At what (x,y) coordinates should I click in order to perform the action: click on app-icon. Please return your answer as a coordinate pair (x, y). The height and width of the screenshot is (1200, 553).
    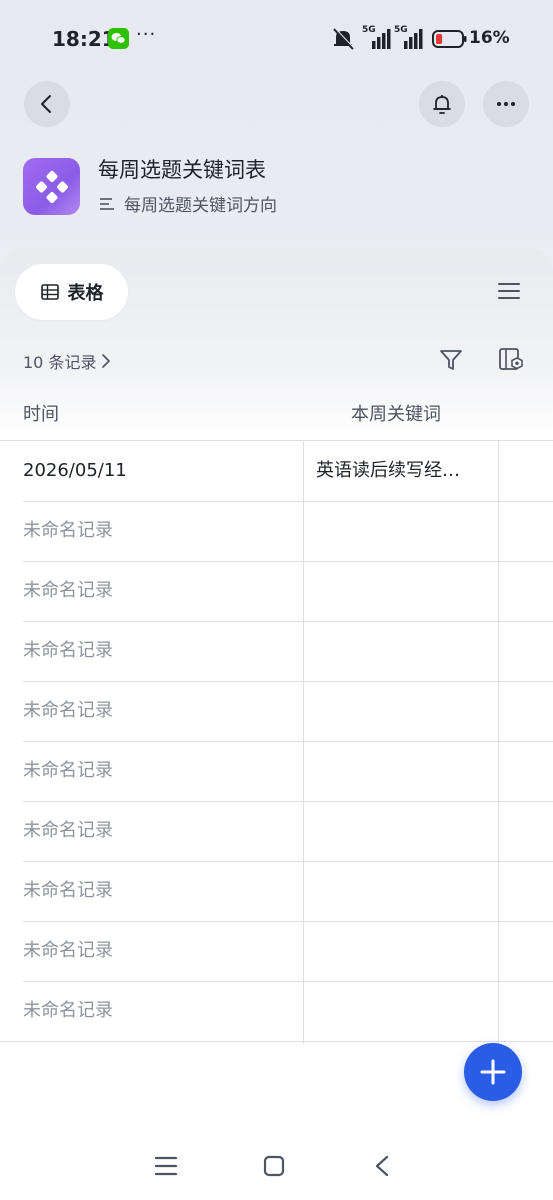
    Looking at the image, I should click on (51, 186).